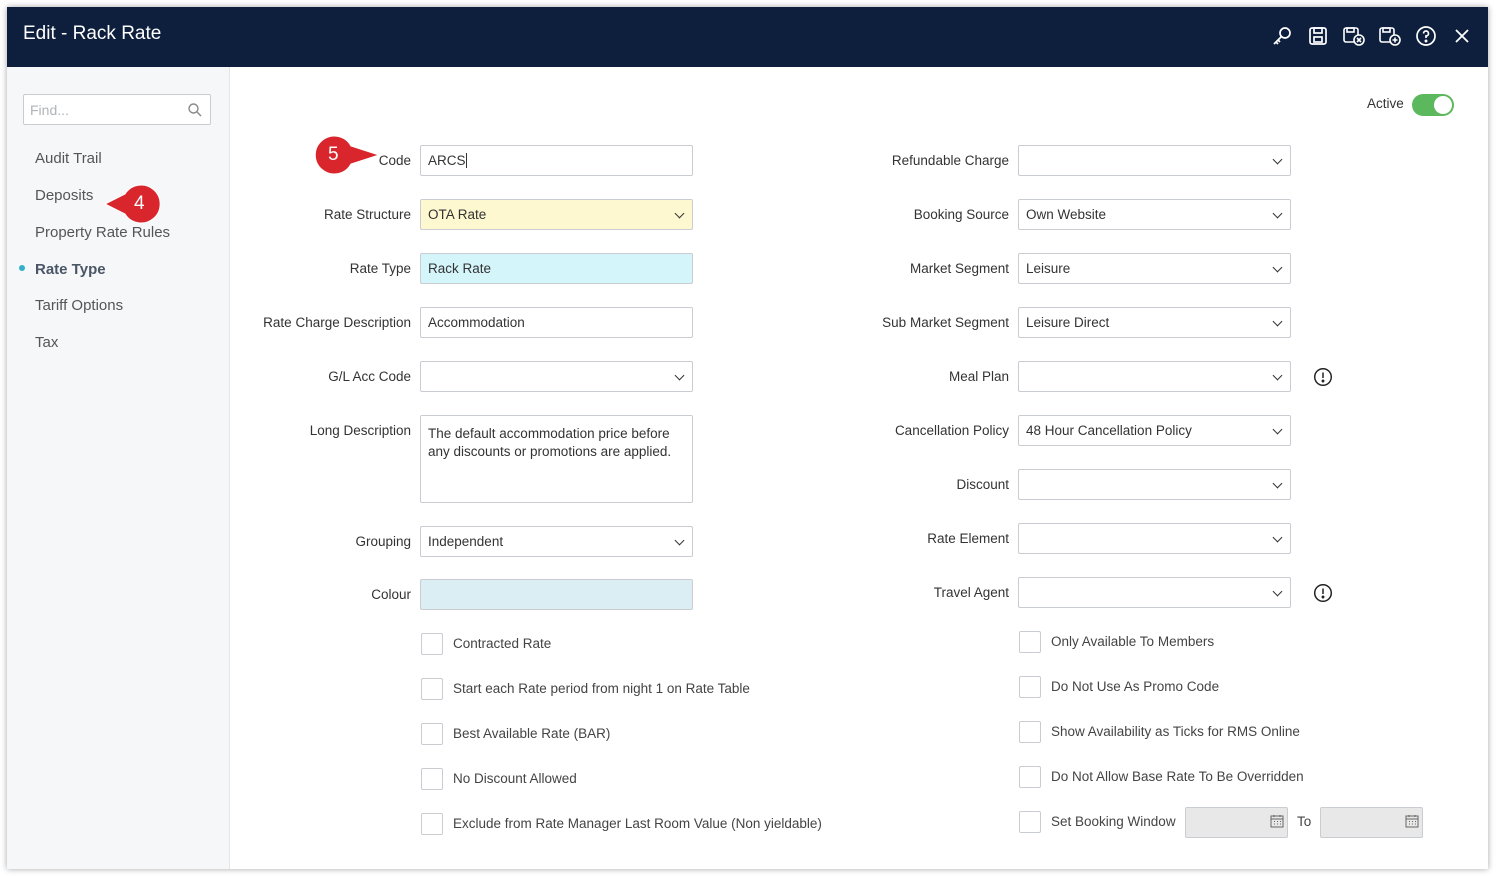 Image resolution: width=1496 pixels, height=876 pixels. What do you see at coordinates (1304, 821) in the screenshot?
I see `booking-window-to-label: To` at bounding box center [1304, 821].